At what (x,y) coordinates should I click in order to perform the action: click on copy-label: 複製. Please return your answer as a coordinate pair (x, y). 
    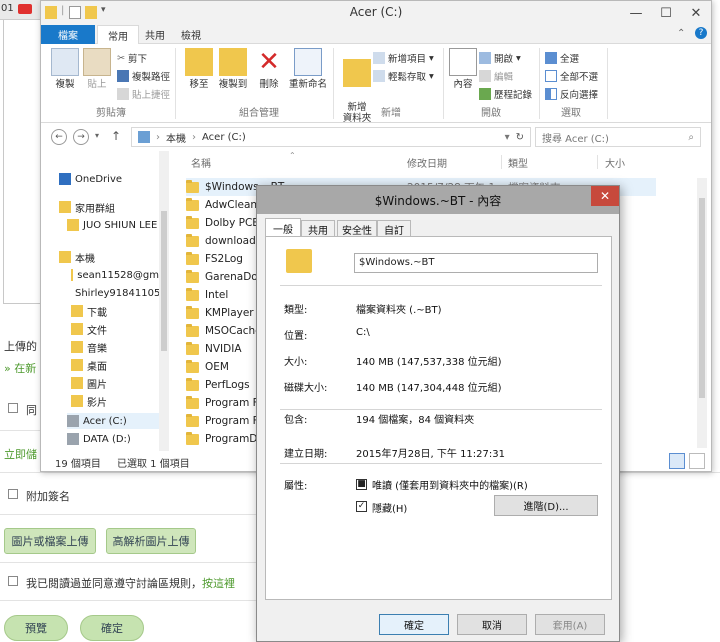
    Looking at the image, I should click on (65, 84).